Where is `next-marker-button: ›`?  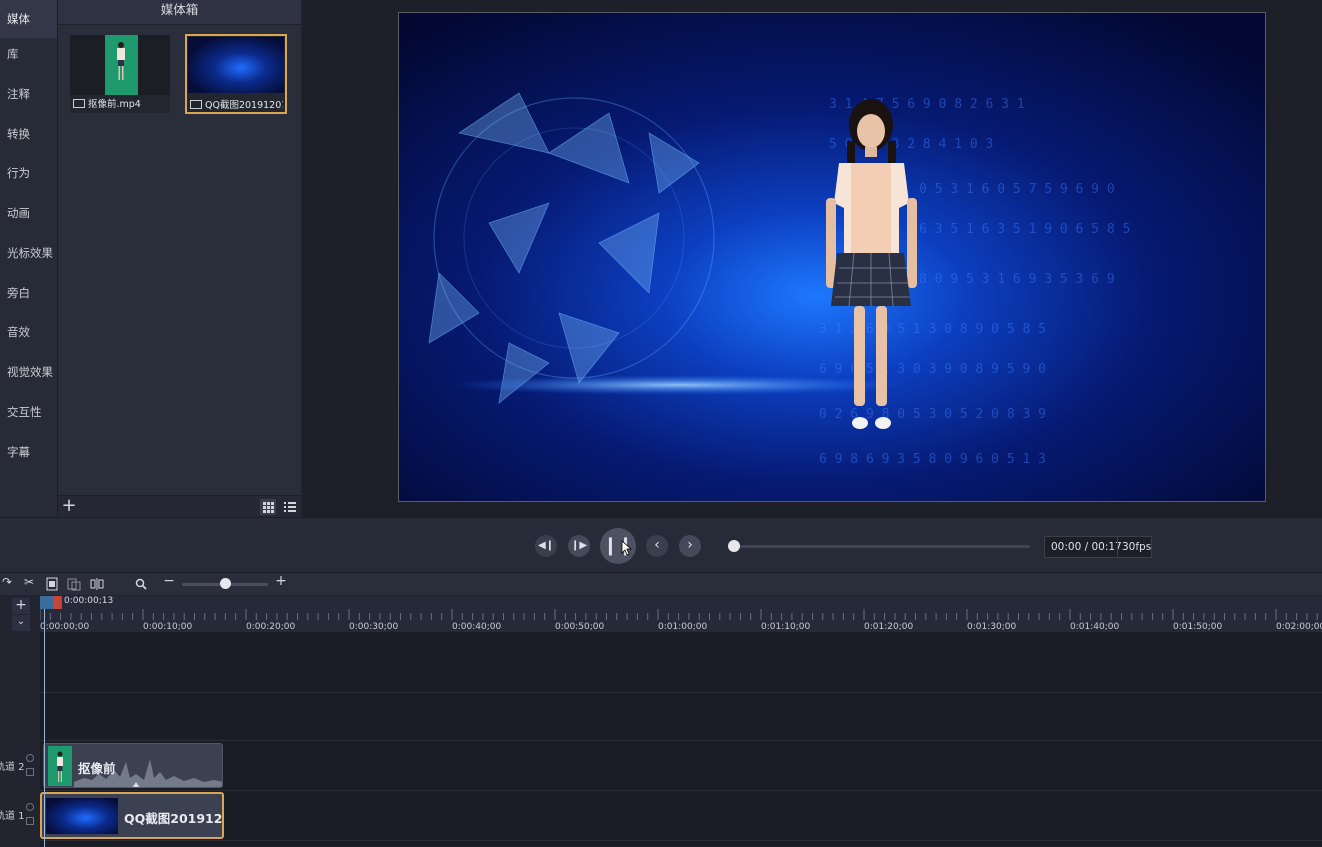 next-marker-button: › is located at coordinates (690, 546).